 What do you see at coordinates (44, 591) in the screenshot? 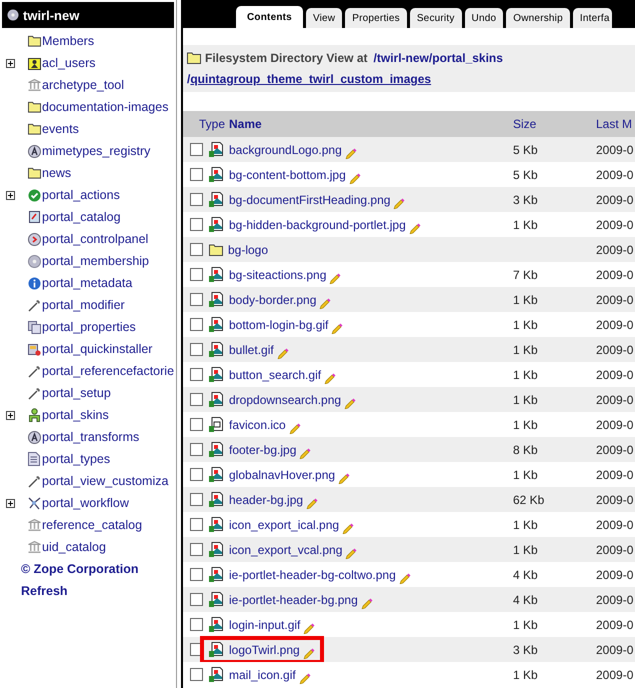
I see `footer-link: Refresh` at bounding box center [44, 591].